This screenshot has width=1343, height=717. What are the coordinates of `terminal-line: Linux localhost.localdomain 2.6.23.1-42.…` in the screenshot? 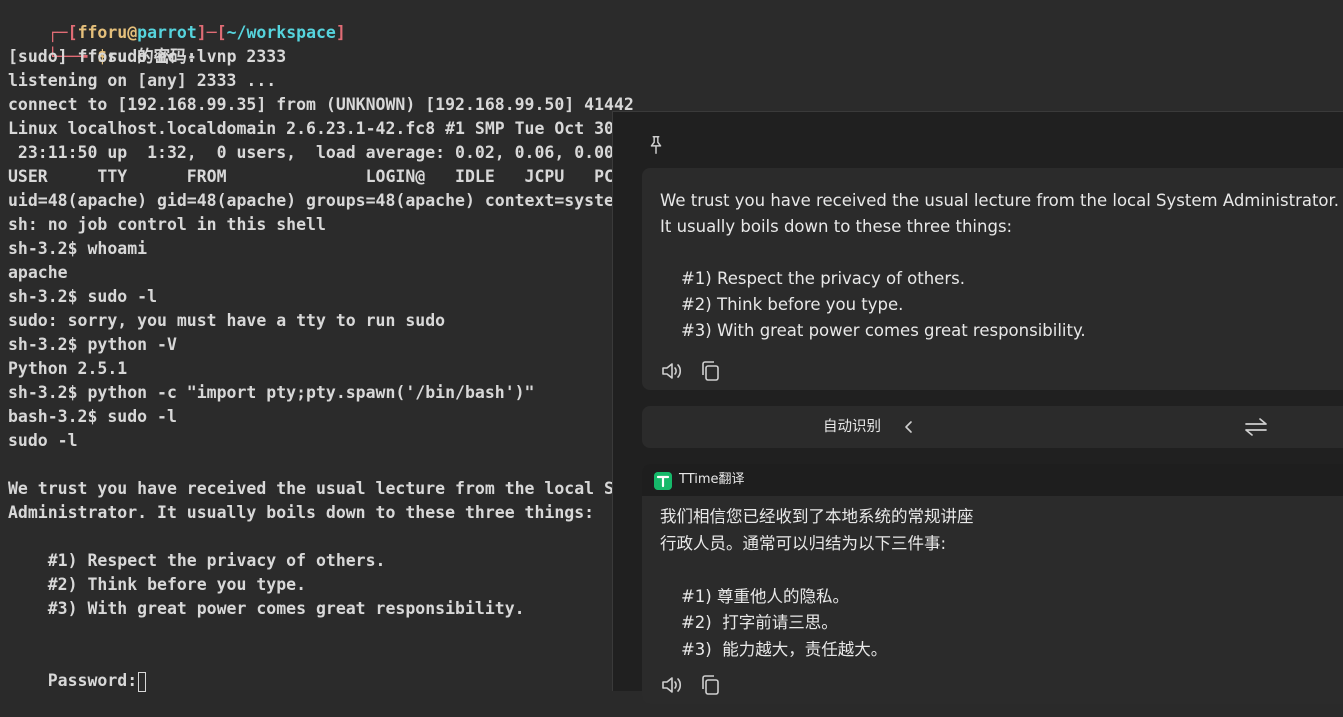 It's located at (311, 128).